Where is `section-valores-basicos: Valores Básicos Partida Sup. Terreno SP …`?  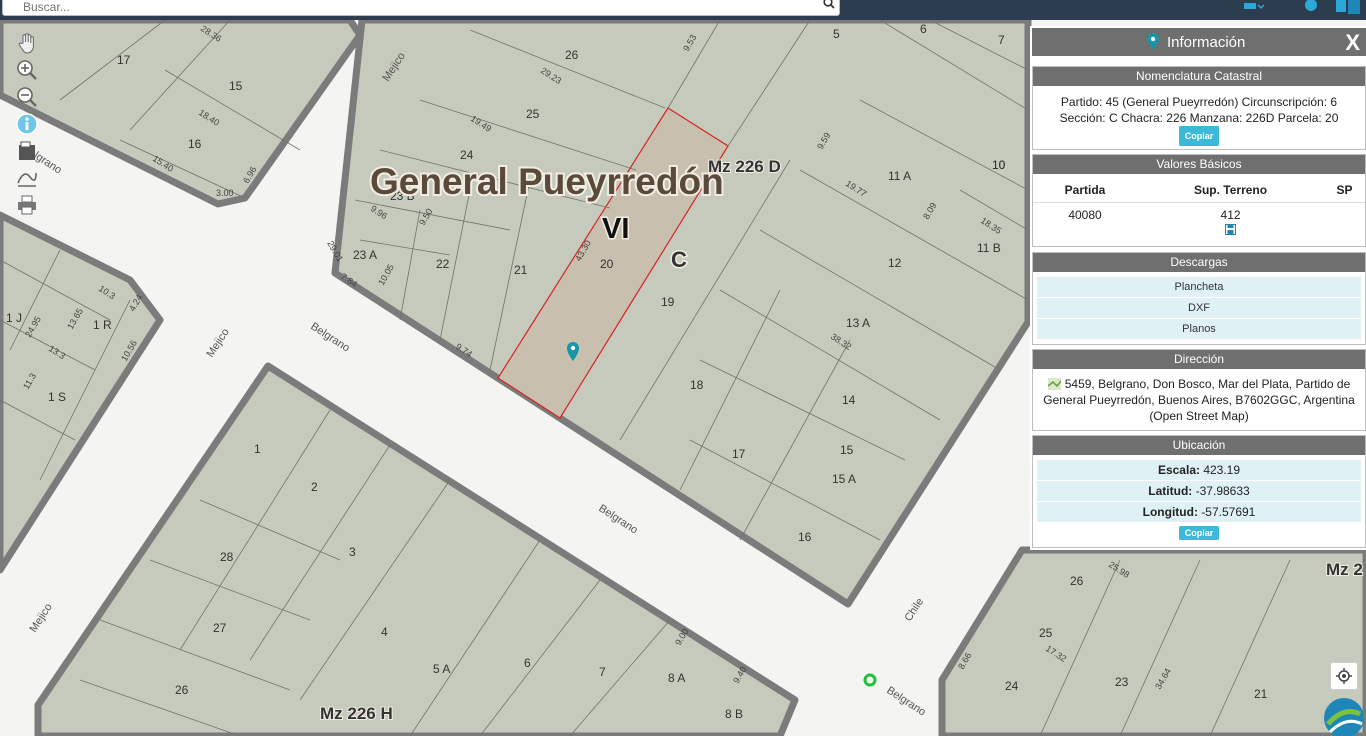
section-valores-basicos: Valores Básicos Partida Sup. Terreno SP … is located at coordinates (1199, 200).